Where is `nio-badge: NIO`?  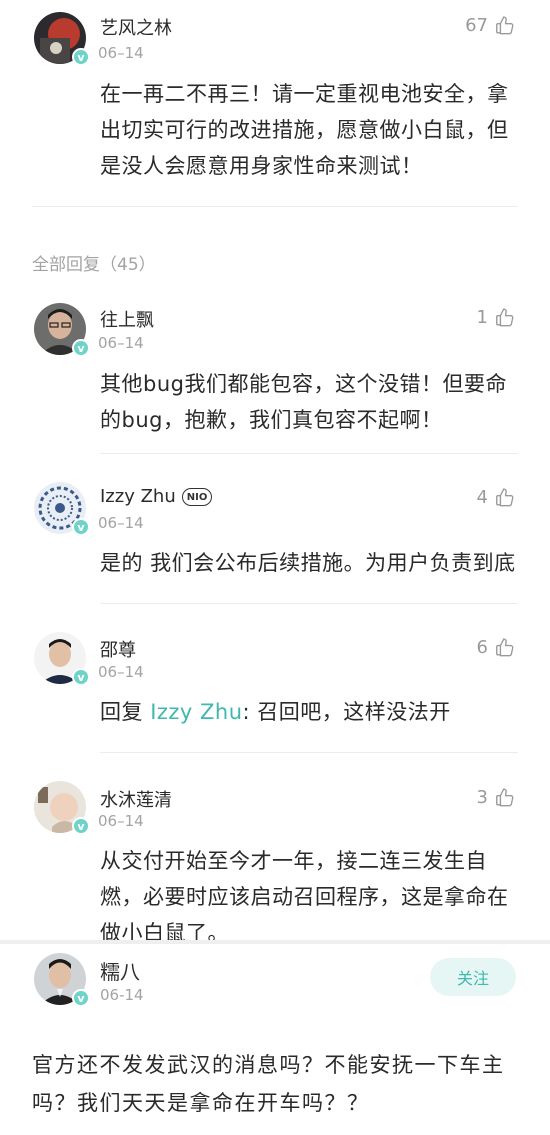
nio-badge: NIO is located at coordinates (197, 497).